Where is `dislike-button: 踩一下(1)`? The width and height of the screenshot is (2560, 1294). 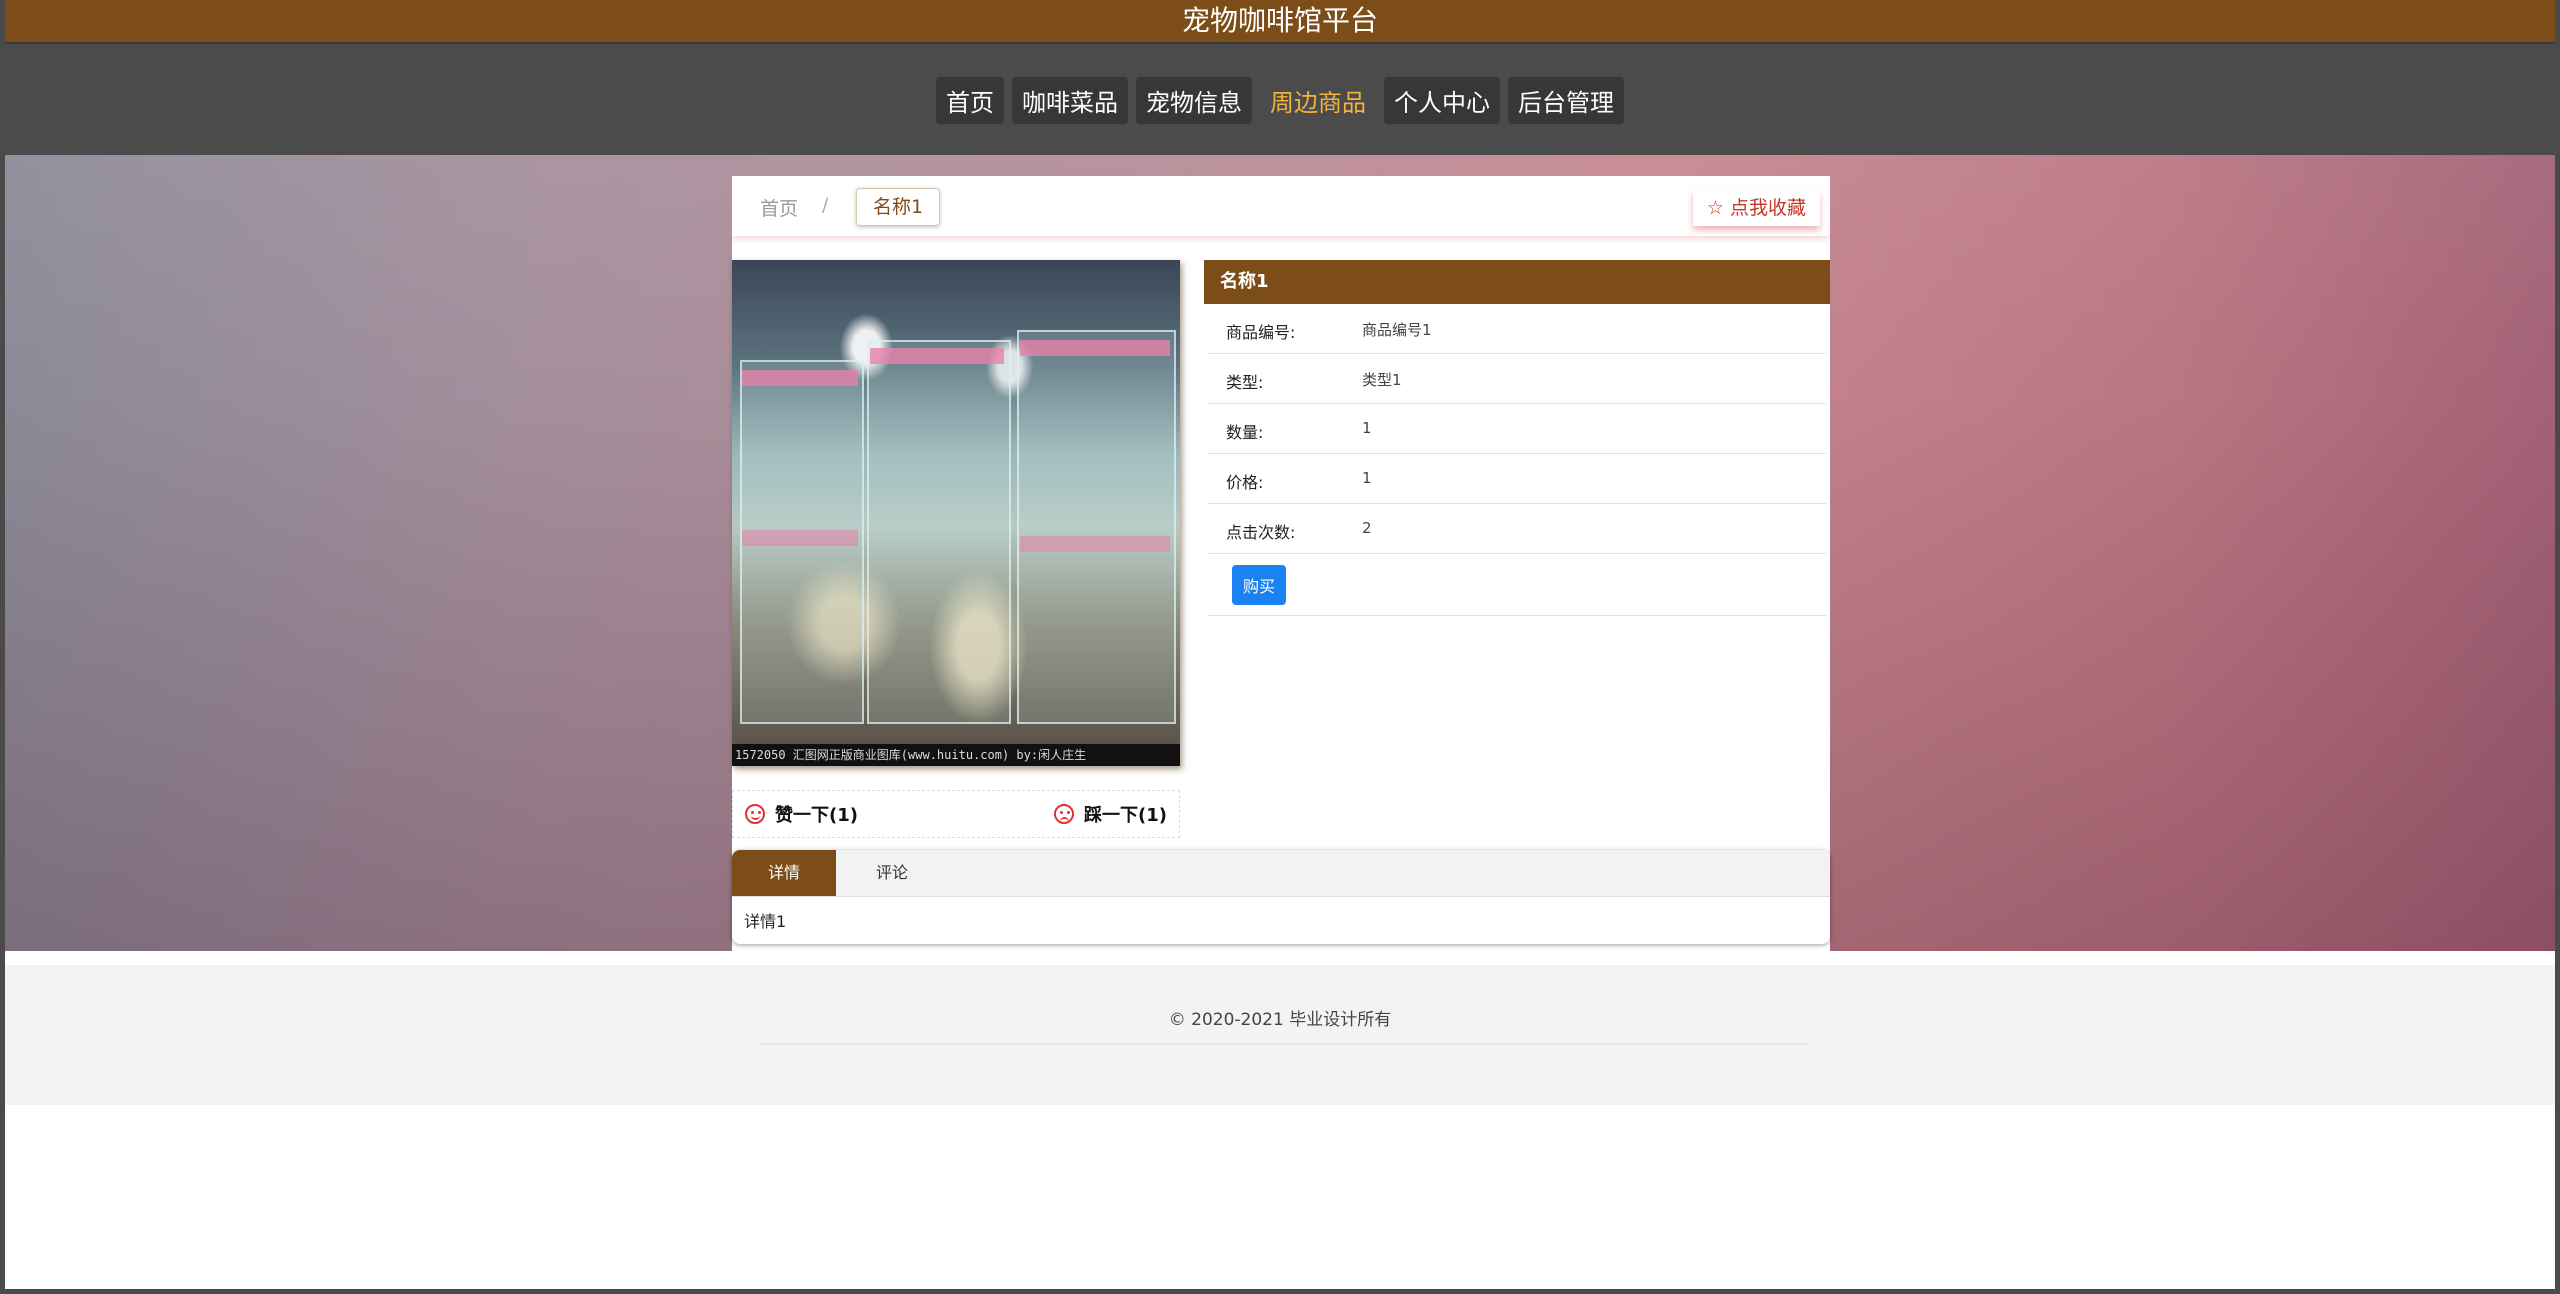
dislike-button: 踩一下(1) is located at coordinates (1110, 814).